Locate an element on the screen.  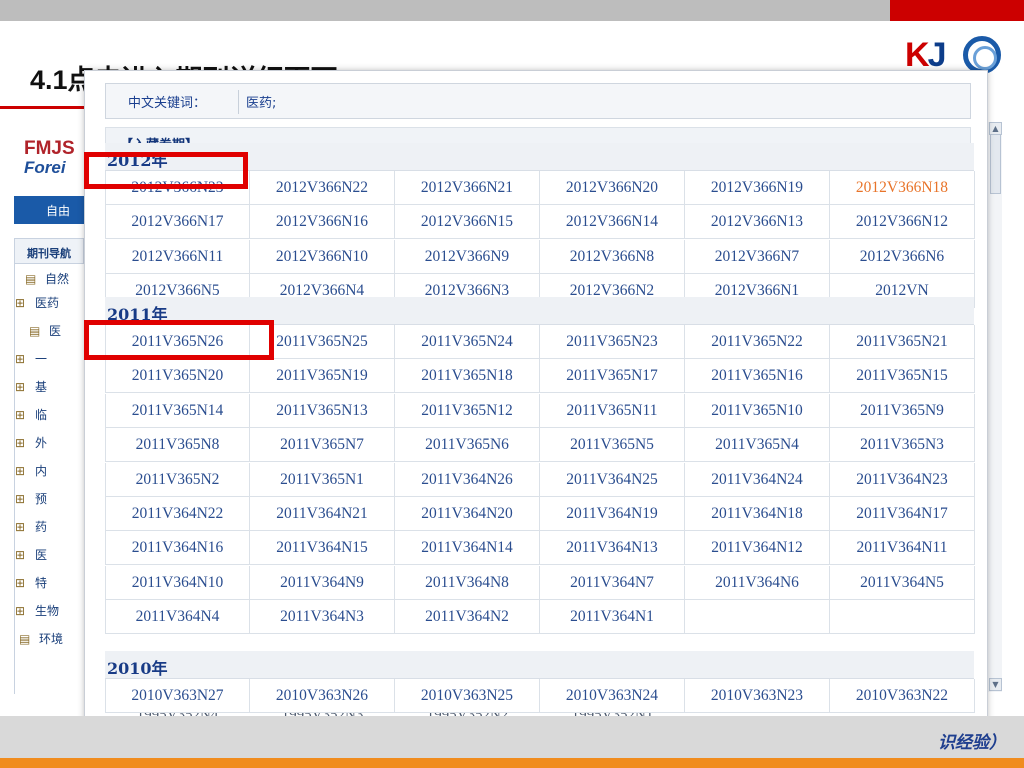
issue-link: 2010V363N24 is located at coordinates (612, 696).